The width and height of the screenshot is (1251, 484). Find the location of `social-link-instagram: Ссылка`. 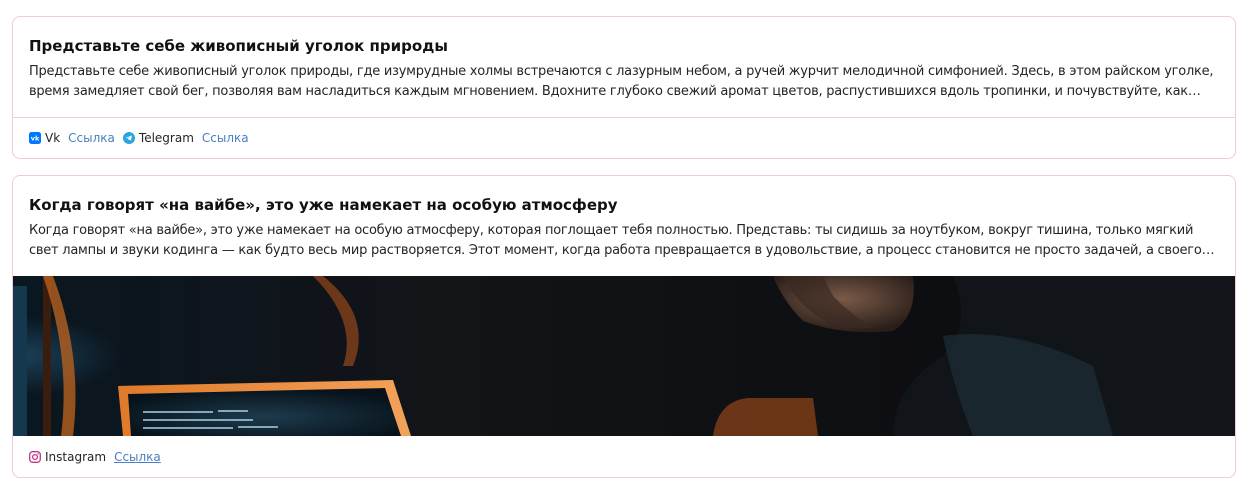

social-link-instagram: Ссылка is located at coordinates (137, 457).